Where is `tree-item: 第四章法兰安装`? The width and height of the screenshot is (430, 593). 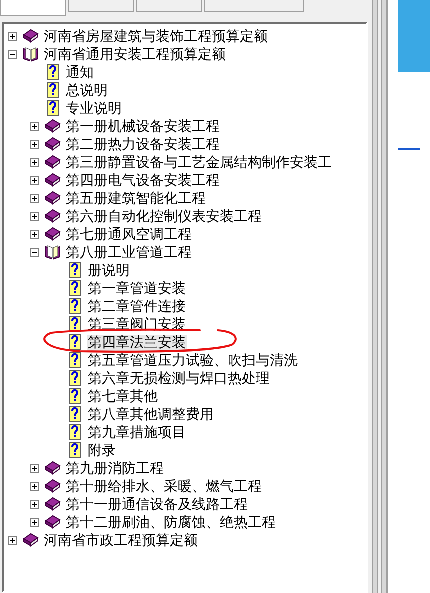 tree-item: 第四章法兰安装 is located at coordinates (137, 343).